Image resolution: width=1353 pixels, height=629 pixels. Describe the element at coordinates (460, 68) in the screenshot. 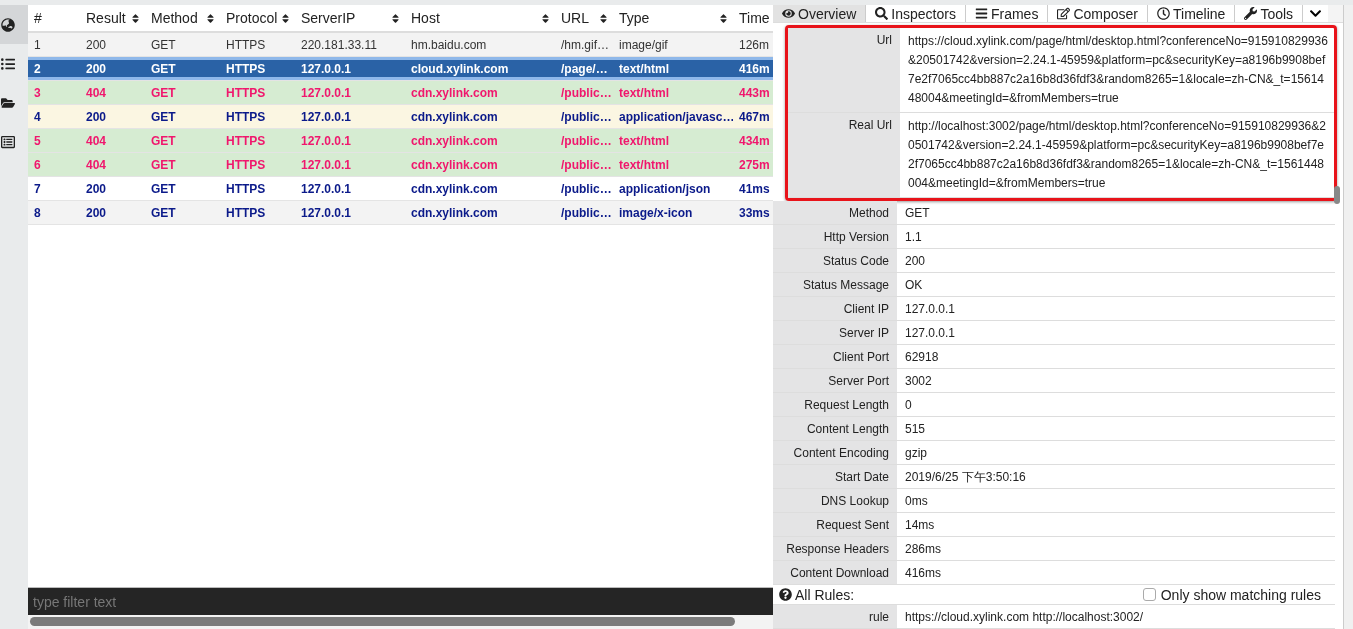

I see `table-cell-text: cloud.xylink.com` at that location.